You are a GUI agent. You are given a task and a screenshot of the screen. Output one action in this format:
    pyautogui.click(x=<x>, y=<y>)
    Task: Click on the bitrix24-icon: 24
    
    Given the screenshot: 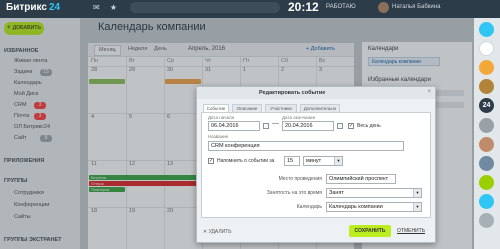 What is the action you would take?
    pyautogui.click(x=486, y=105)
    